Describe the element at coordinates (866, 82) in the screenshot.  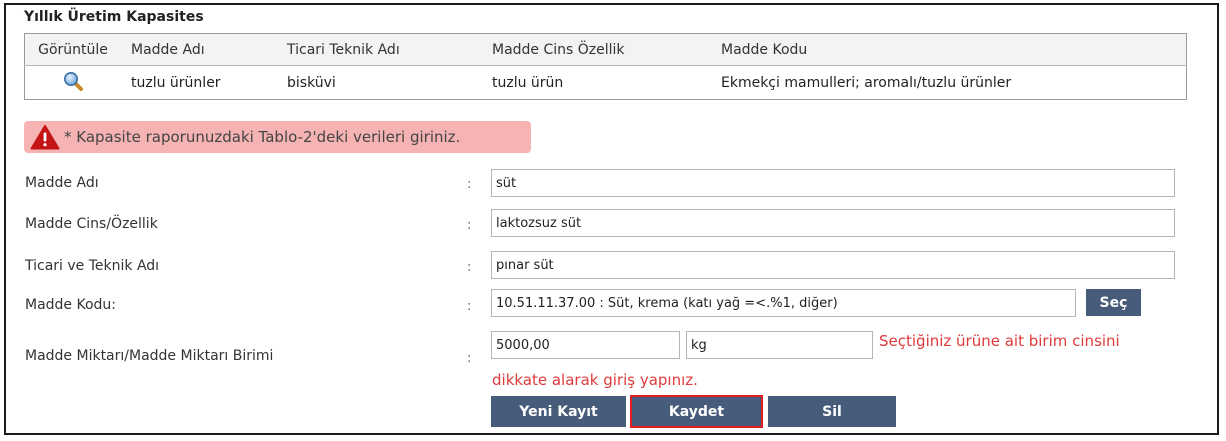
I see `cell-kod: Ekmekçi mamulleri; aromalı/tuzlu ürünler` at that location.